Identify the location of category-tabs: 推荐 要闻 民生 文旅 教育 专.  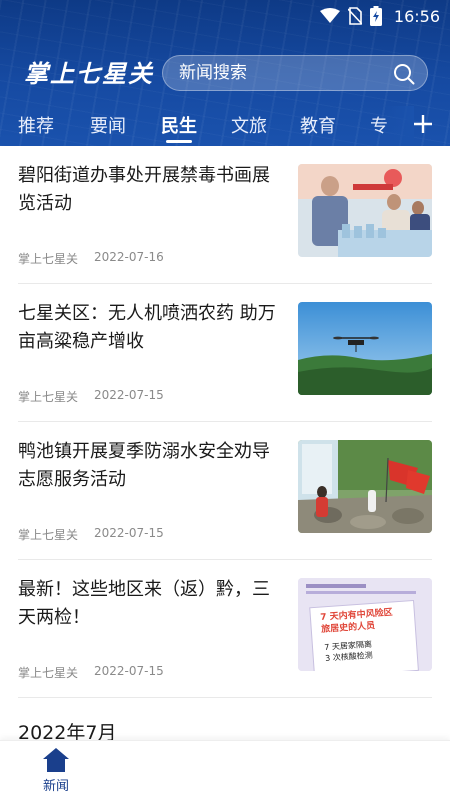
(225, 126).